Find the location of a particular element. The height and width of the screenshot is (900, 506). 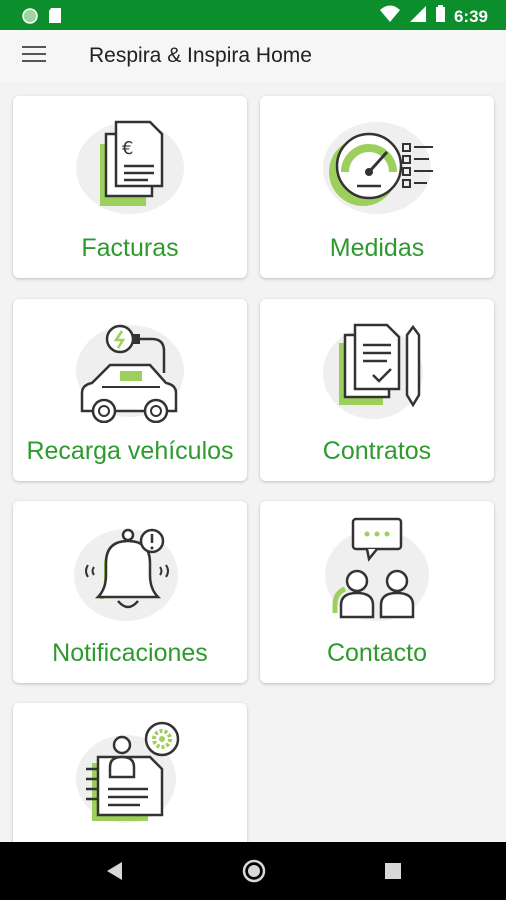

page-title: Respira & Inspira Home is located at coordinates (200, 55).